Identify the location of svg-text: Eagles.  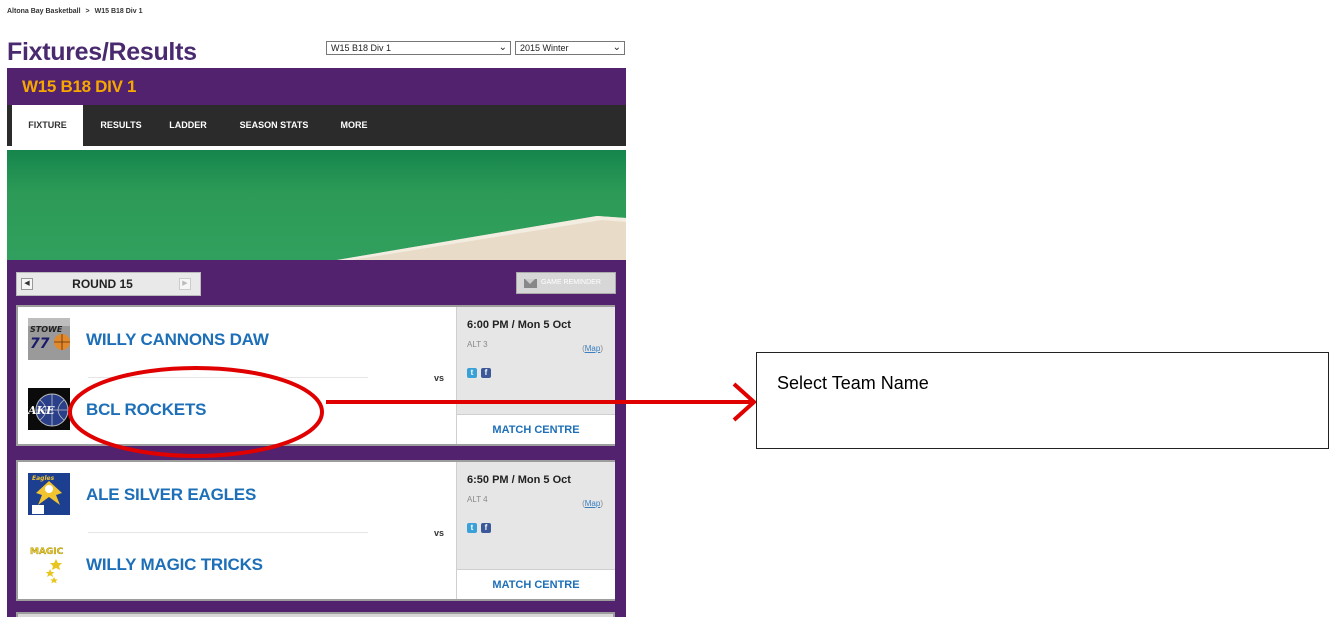
(43, 478).